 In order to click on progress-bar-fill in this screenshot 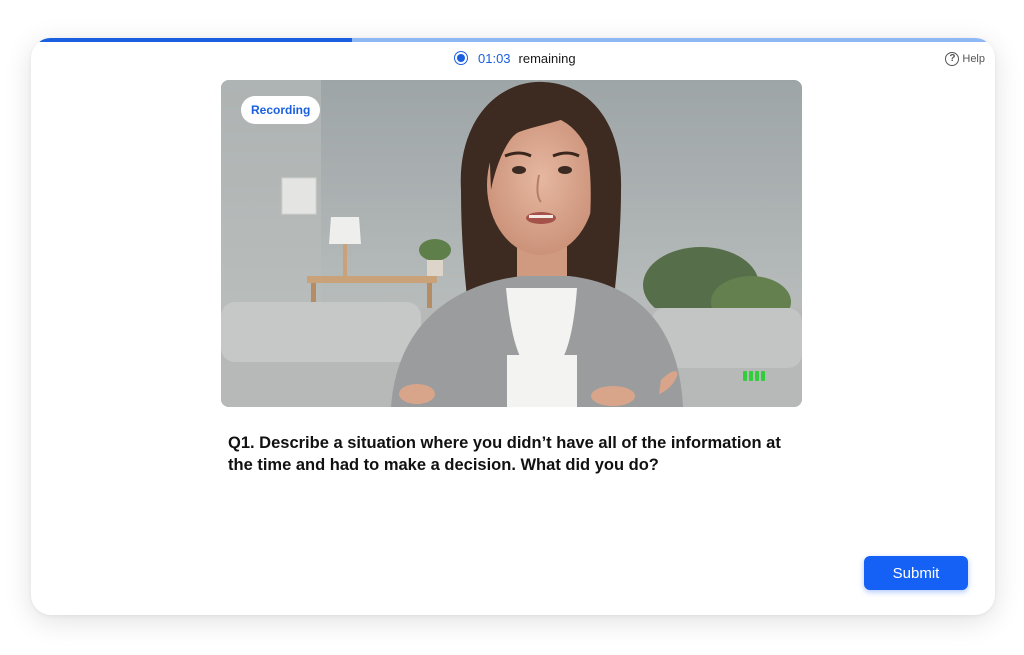, I will do `click(195, 40)`.